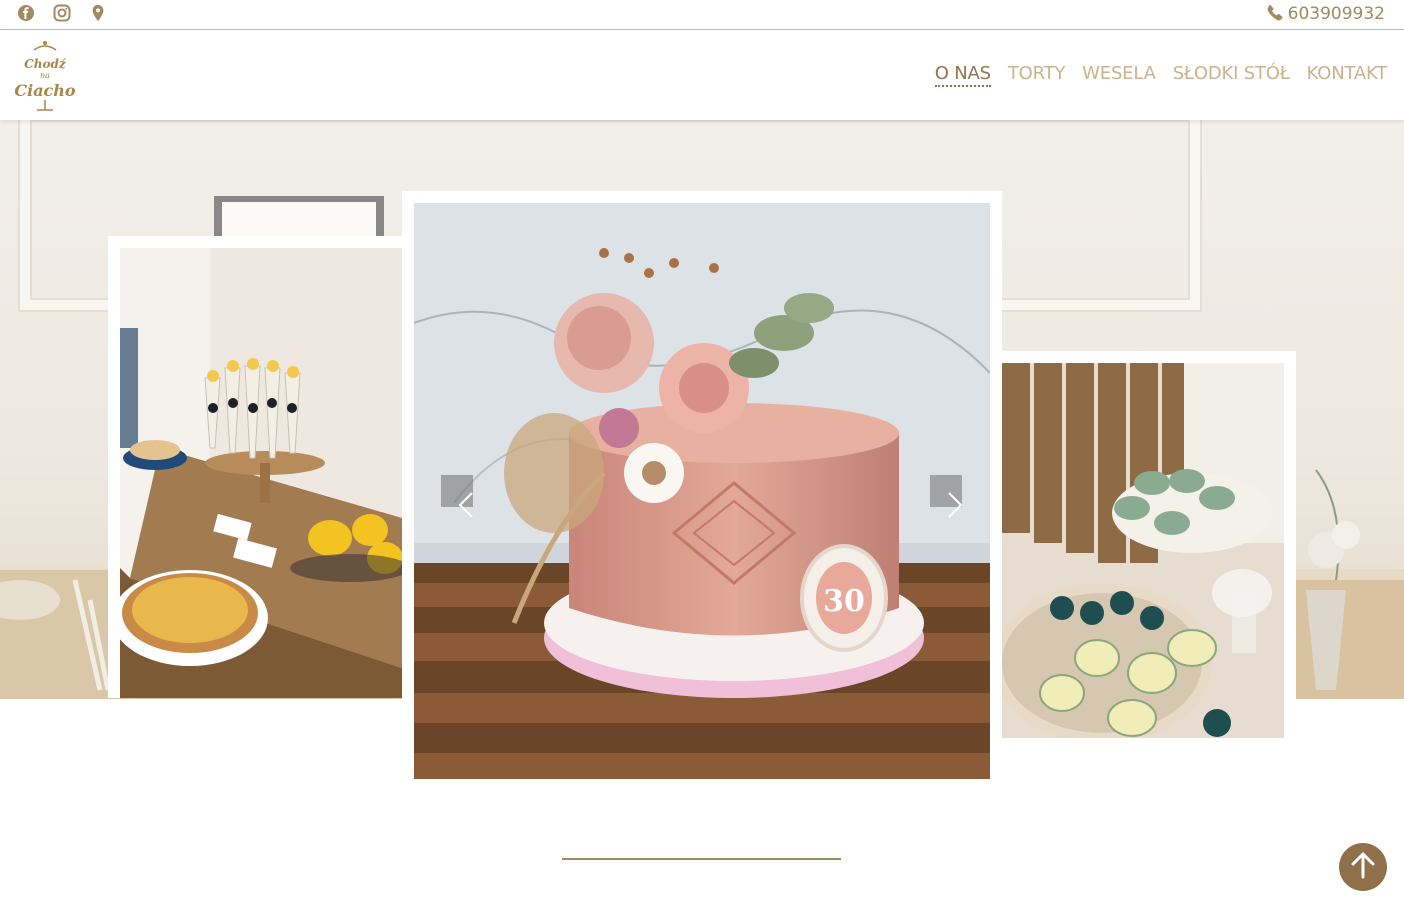  I want to click on section-divider, so click(701, 859).